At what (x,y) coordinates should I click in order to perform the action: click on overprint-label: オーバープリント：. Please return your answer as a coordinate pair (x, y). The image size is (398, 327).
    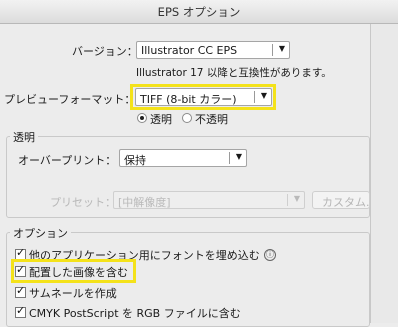
    Looking at the image, I should click on (67, 160).